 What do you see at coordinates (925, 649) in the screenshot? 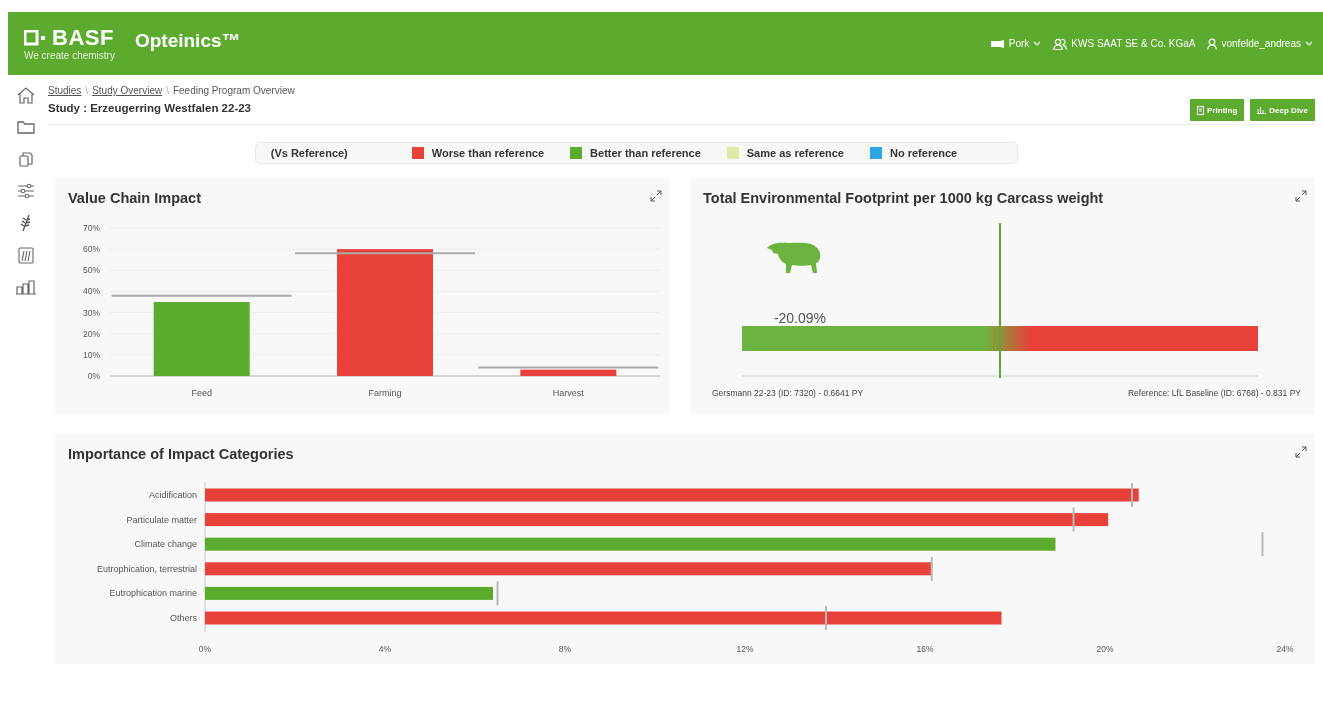
I see `axis-tick-label: 16%` at bounding box center [925, 649].